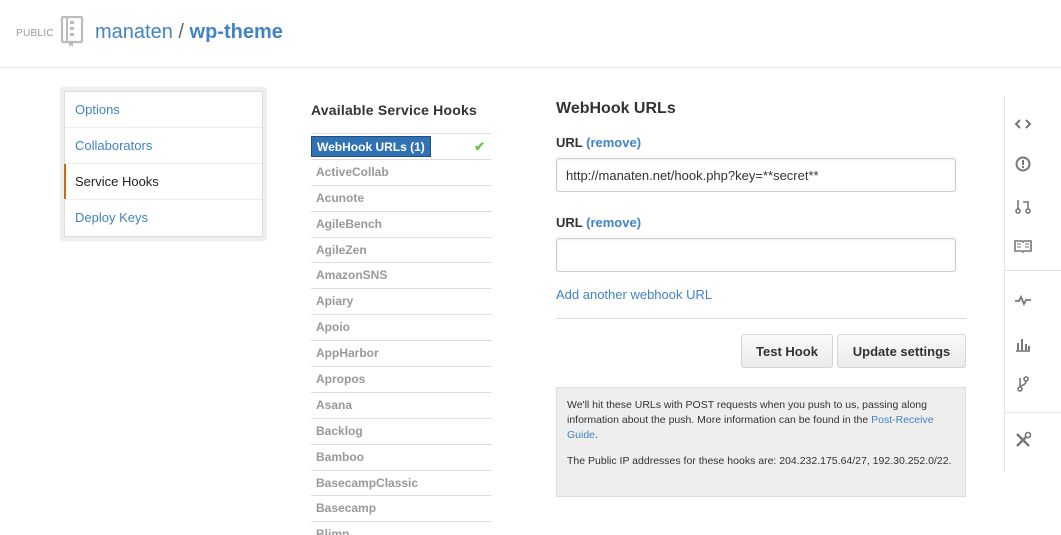 The width and height of the screenshot is (1061, 535). Describe the element at coordinates (134, 32) in the screenshot. I see `repo-owner-link: manaten` at that location.